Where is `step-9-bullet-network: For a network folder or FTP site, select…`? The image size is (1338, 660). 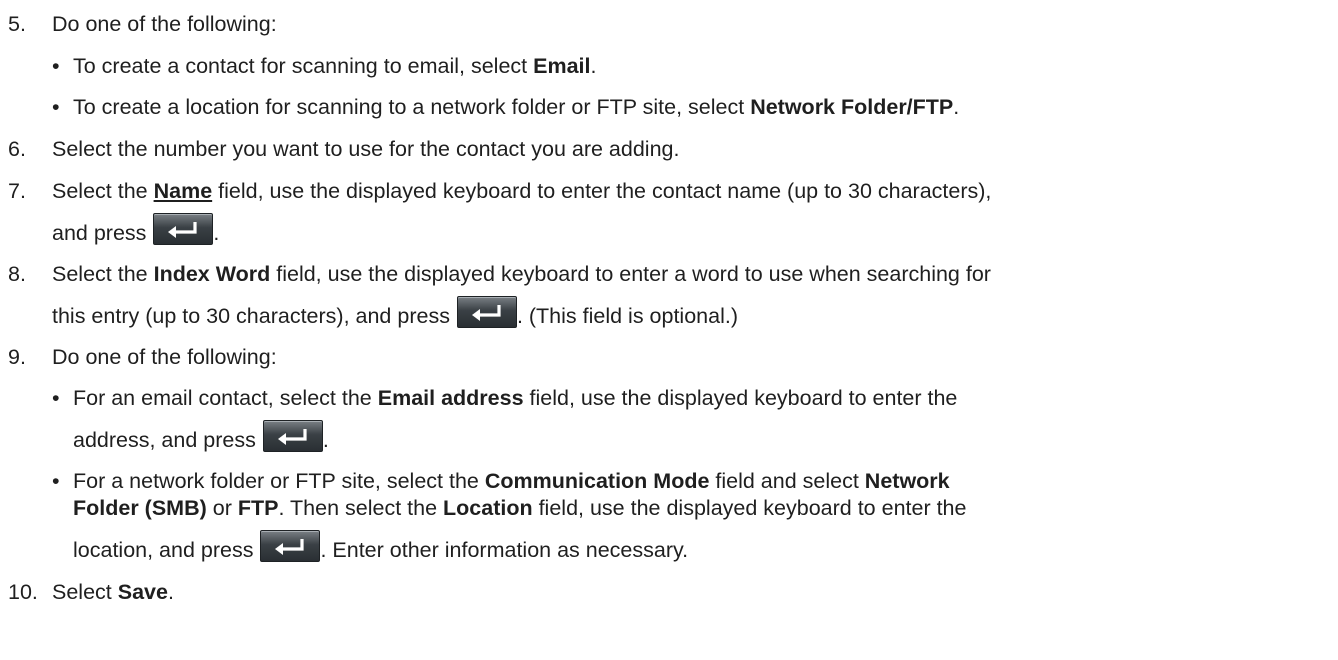 step-9-bullet-network: For a network folder or FTP site, select… is located at coordinates (511, 481).